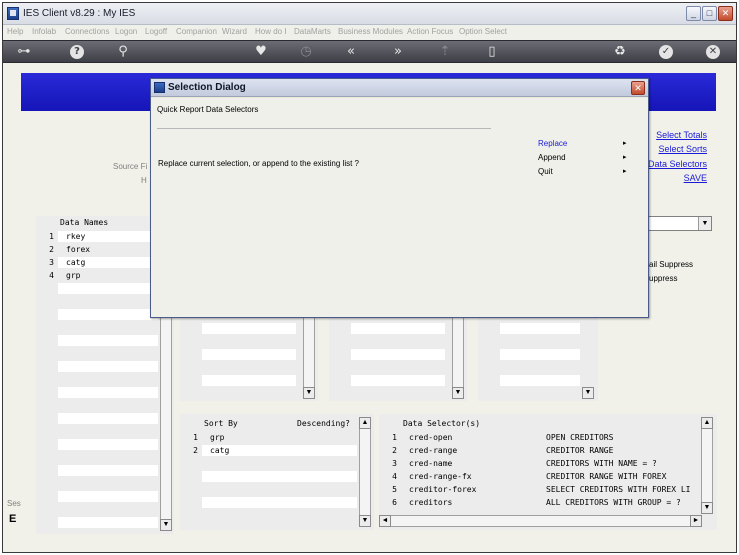 The image size is (739, 555). Describe the element at coordinates (725, 13) in the screenshot. I see `window-close-button: ✕` at that location.